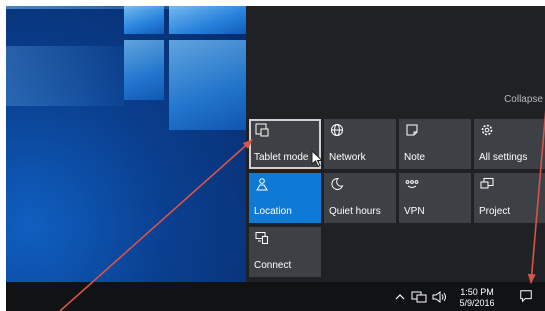 The image size is (545, 311). Describe the element at coordinates (435, 198) in the screenshot. I see `tile-vpn: VPN` at that location.